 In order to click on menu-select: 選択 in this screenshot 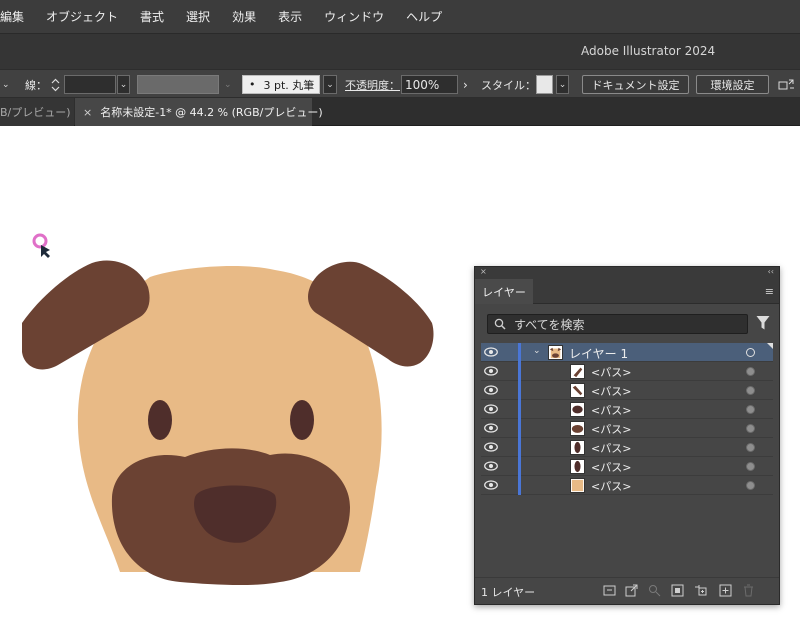, I will do `click(198, 16)`.